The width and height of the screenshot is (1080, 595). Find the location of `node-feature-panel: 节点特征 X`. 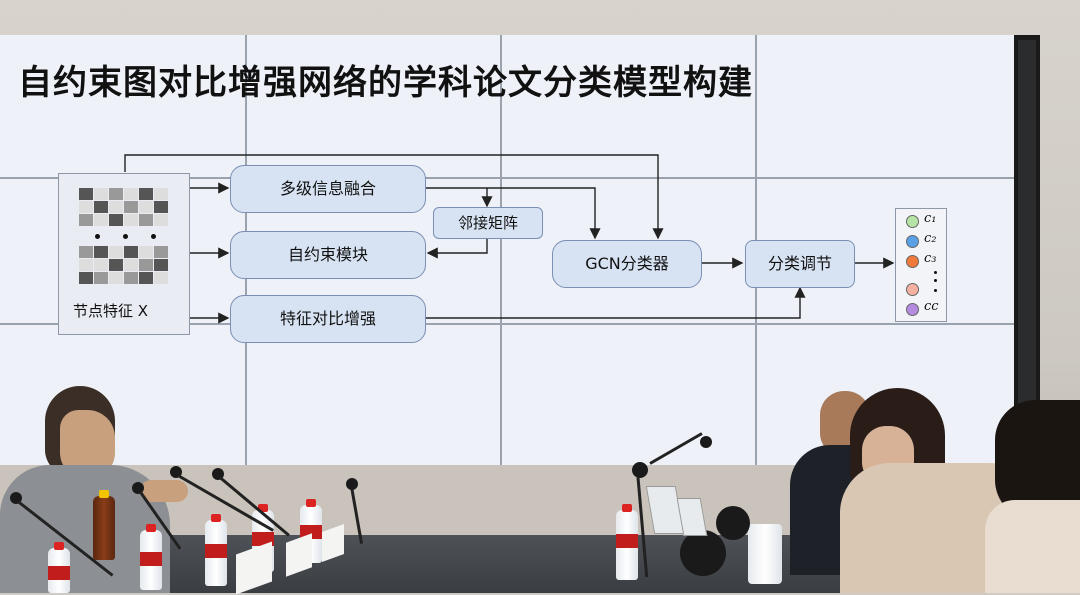

node-feature-panel: 节点特征 X is located at coordinates (124, 254).